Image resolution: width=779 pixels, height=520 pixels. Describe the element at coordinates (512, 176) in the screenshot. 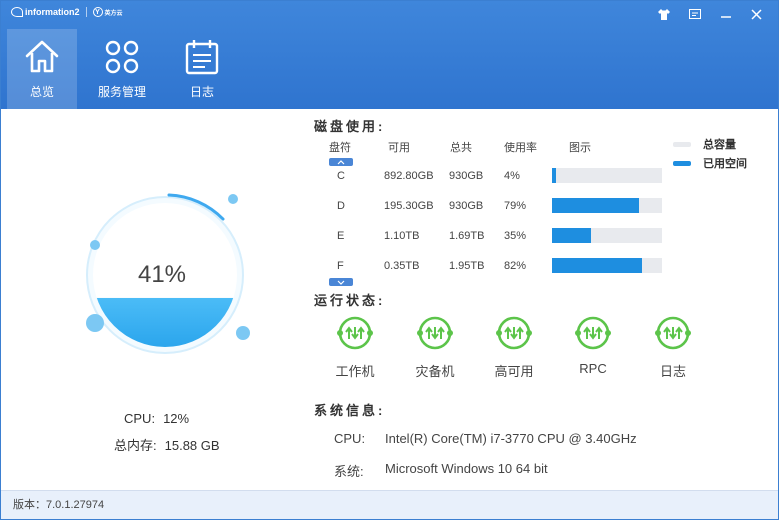

I see `disk-cell-usage: 4%` at that location.